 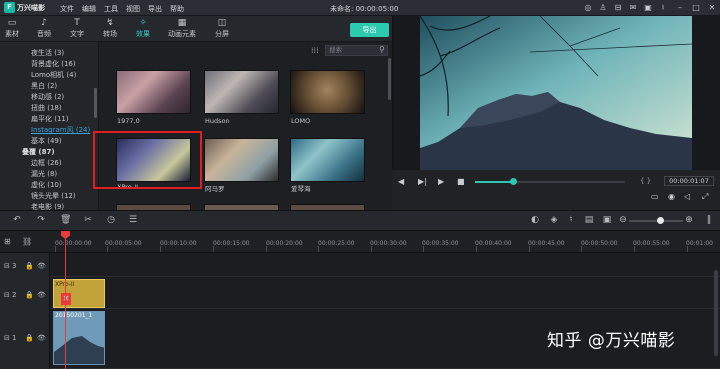 I want to click on playhead, so click(x=65, y=300).